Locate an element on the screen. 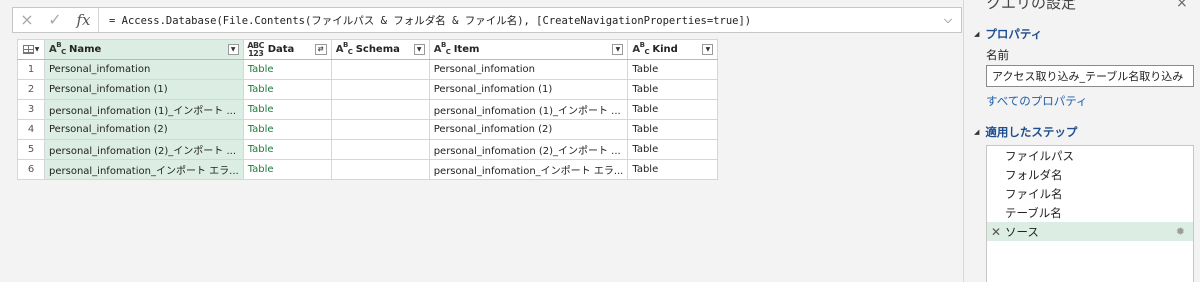  table-menu-icon: ▼ is located at coordinates (31, 49).